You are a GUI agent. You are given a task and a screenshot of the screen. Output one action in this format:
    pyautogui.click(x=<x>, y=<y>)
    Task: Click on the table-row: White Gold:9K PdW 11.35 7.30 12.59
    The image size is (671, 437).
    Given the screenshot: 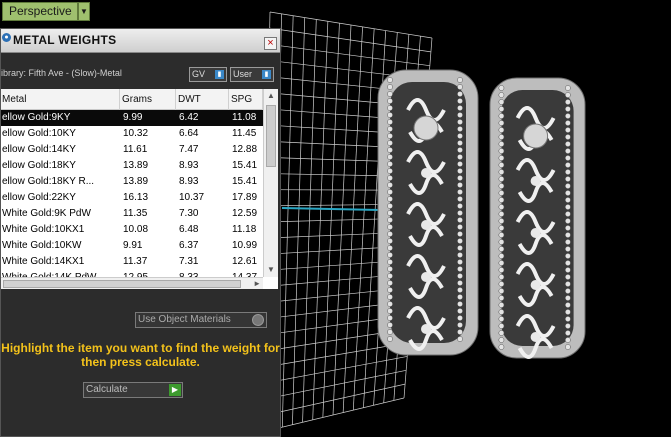 What is the action you would take?
    pyautogui.click(x=132, y=214)
    